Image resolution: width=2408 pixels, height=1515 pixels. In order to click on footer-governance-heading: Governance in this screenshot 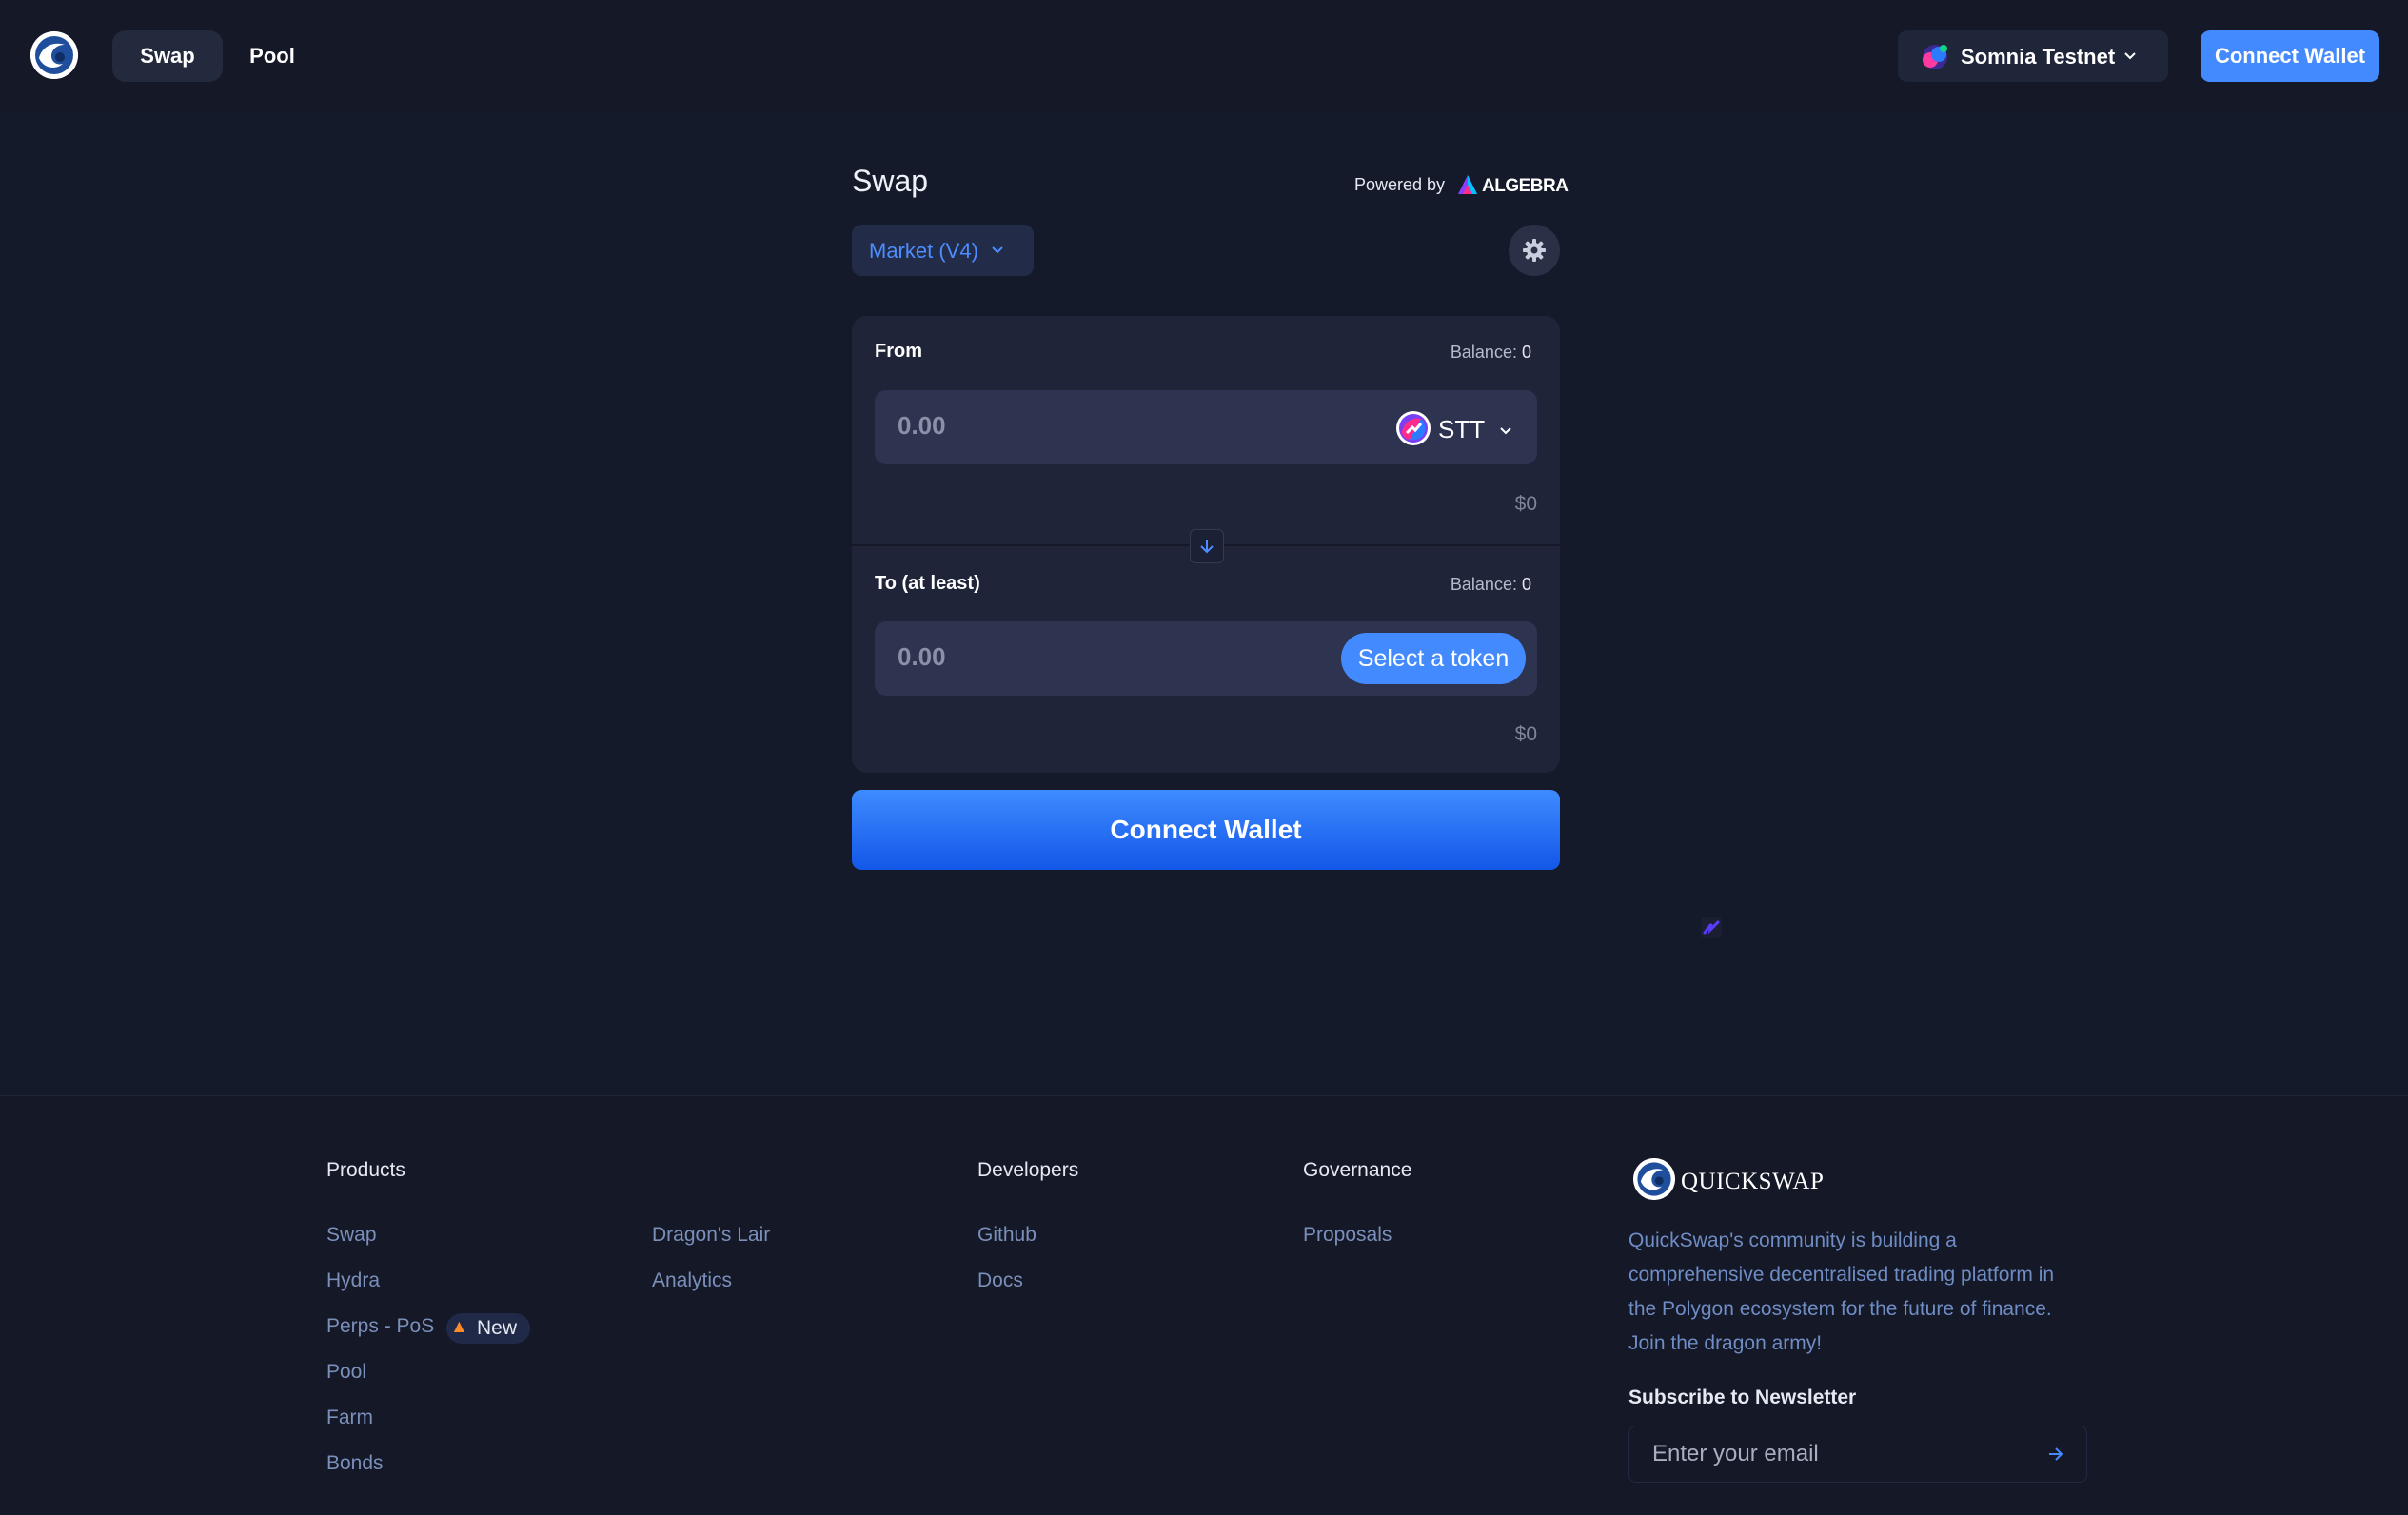, I will do `click(1357, 1170)`.